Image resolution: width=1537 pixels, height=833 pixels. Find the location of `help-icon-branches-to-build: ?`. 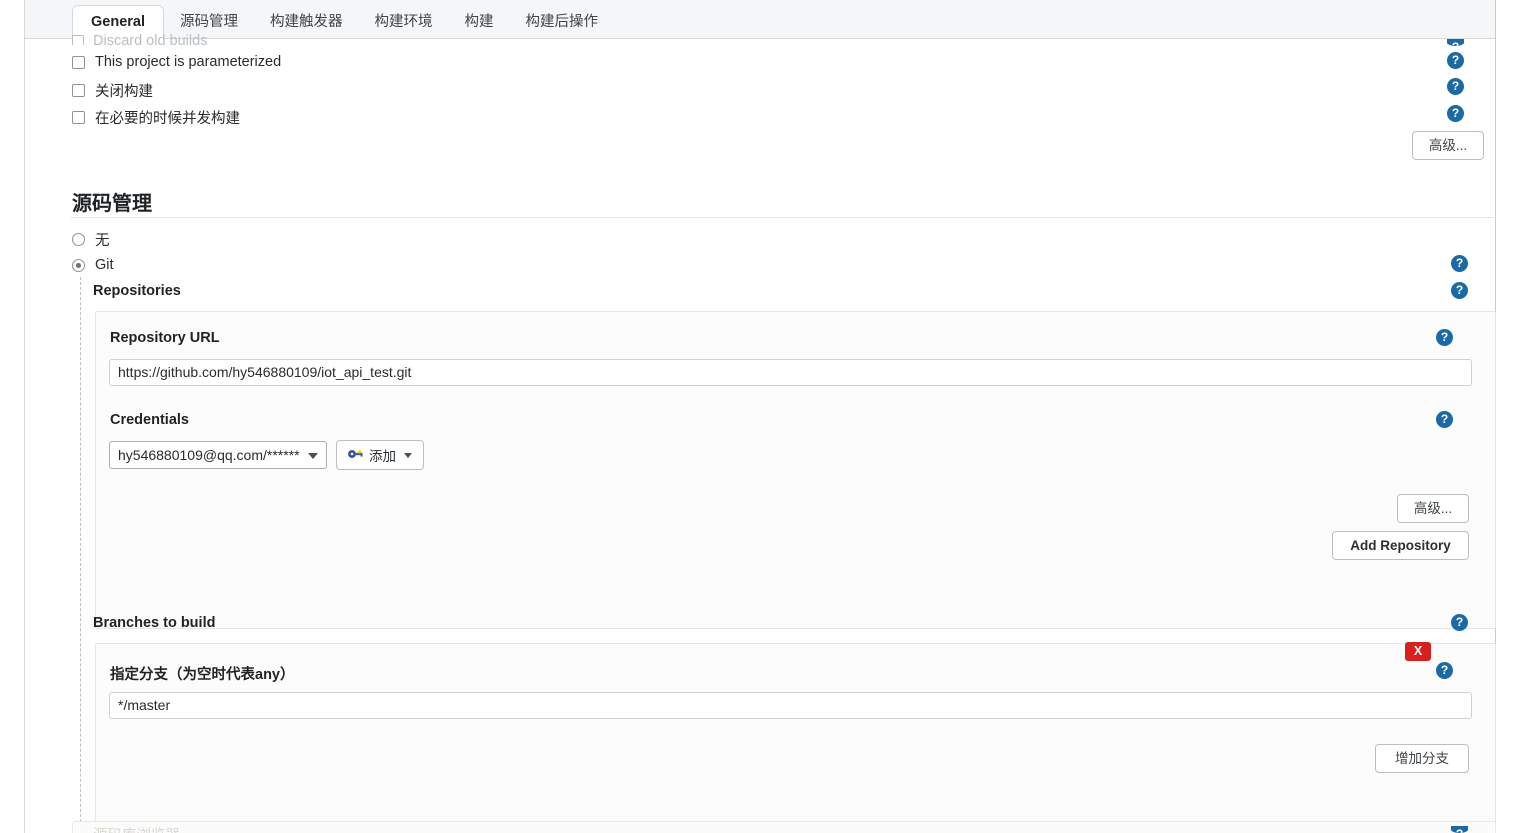

help-icon-branches-to-build: ? is located at coordinates (1459, 622).